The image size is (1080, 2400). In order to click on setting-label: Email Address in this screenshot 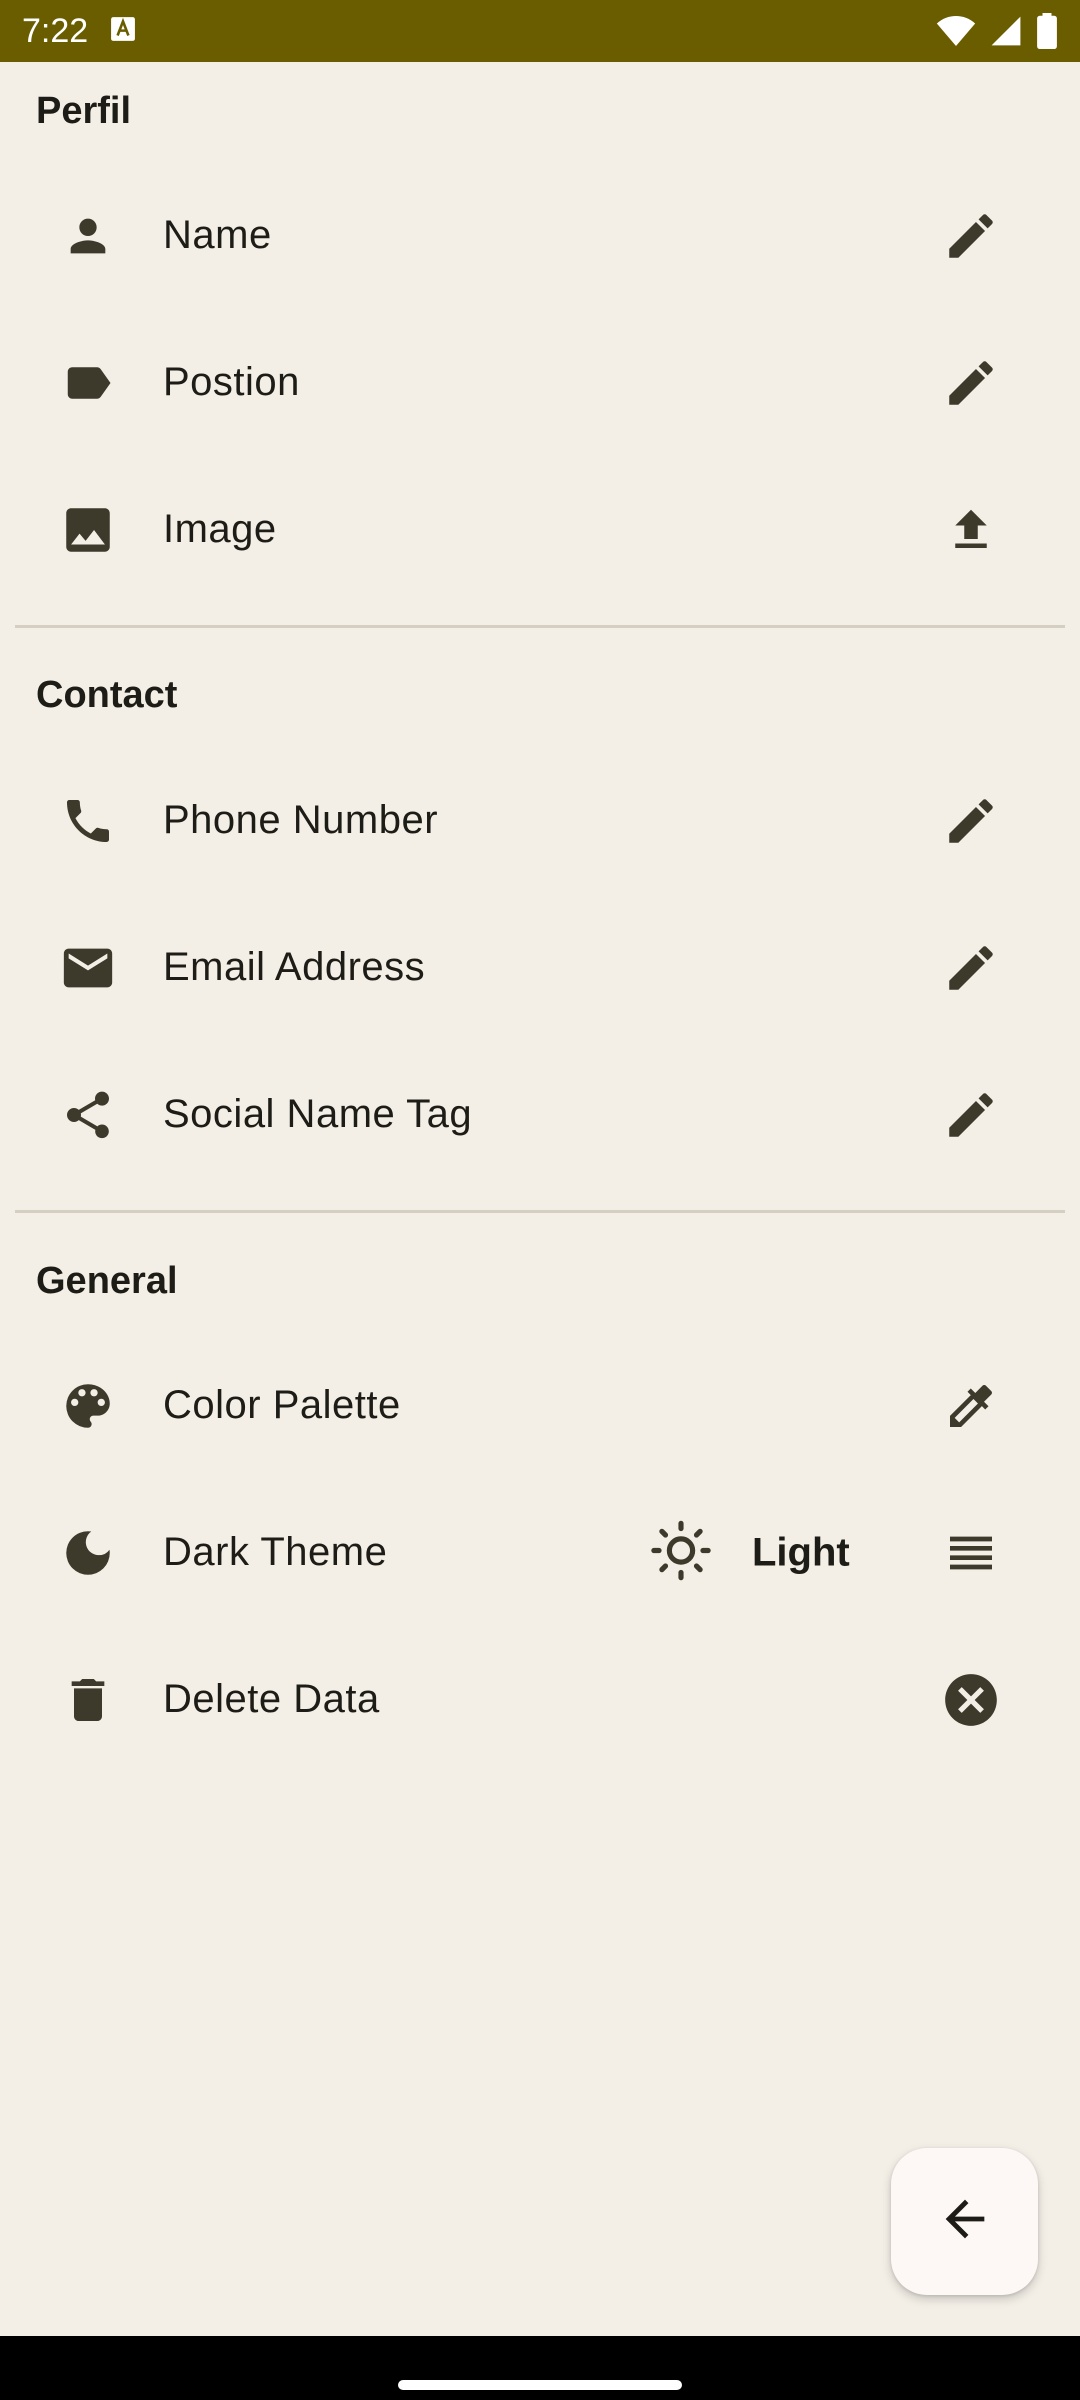, I will do `click(294, 967)`.